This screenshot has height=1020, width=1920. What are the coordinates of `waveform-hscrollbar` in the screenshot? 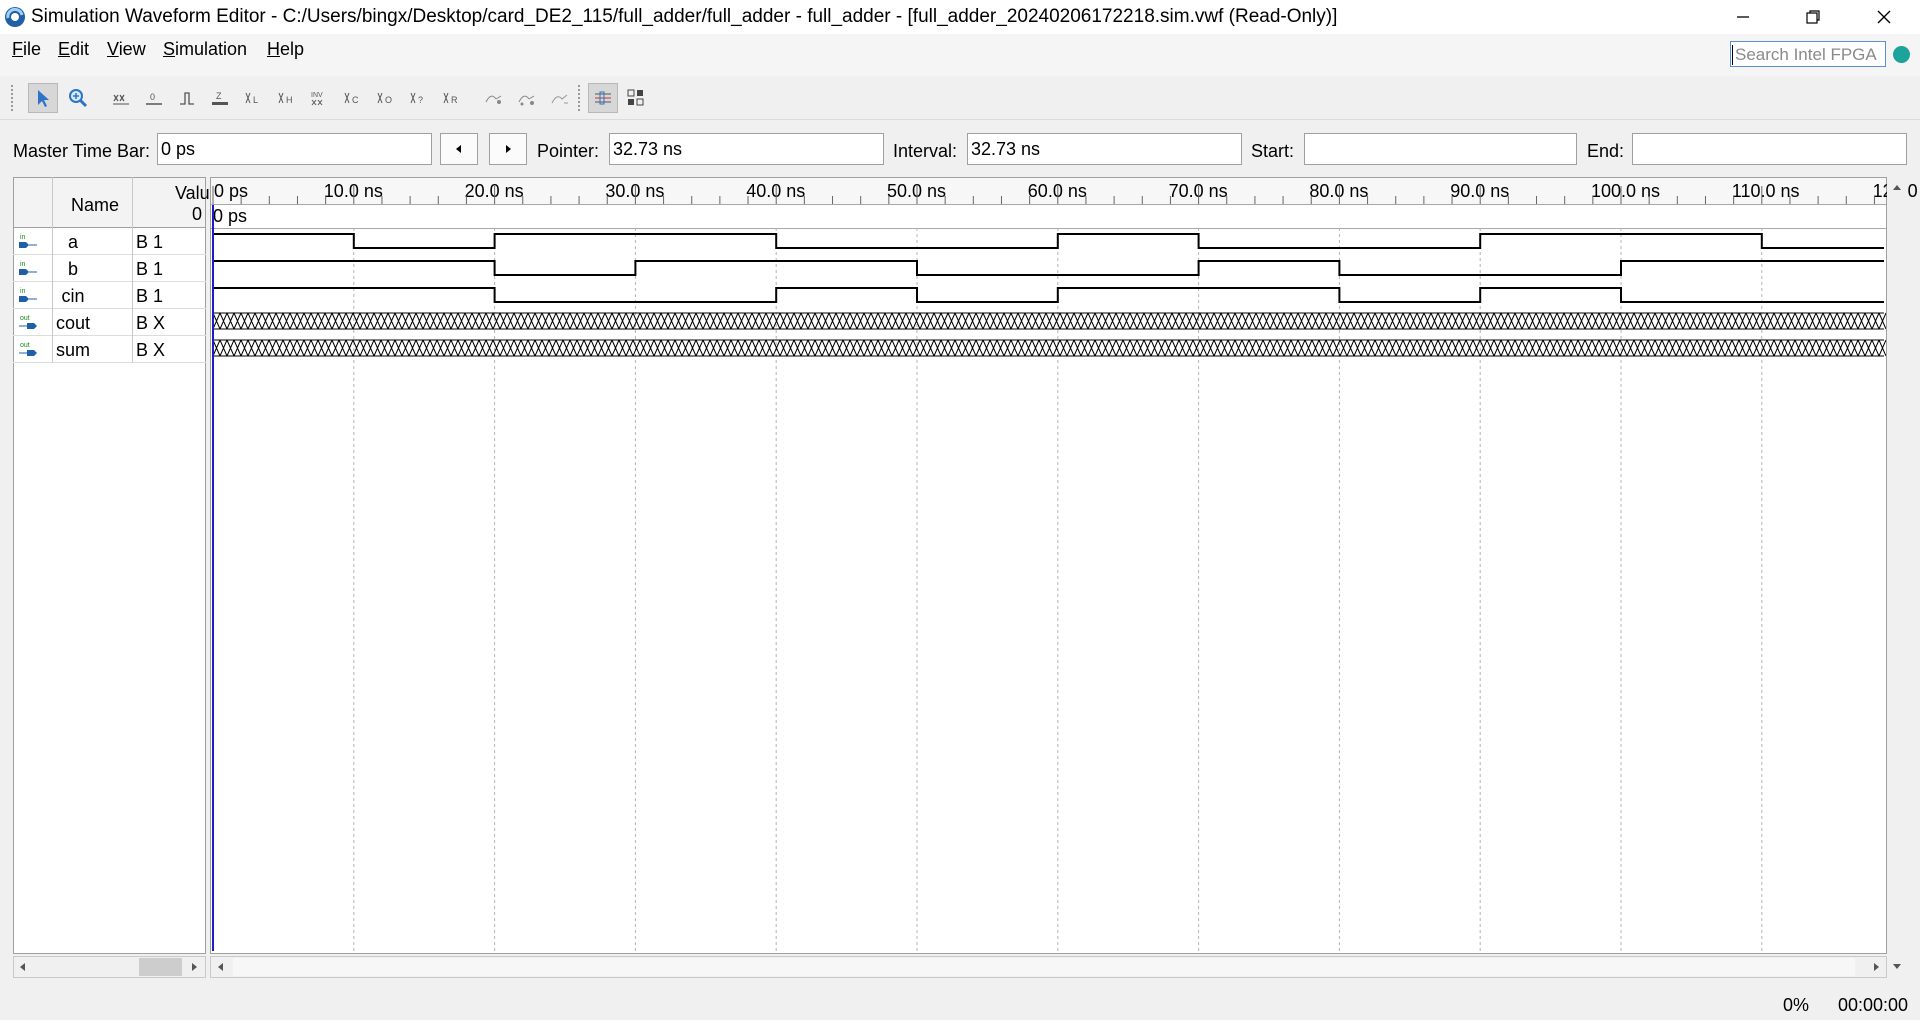 It's located at (1048, 967).